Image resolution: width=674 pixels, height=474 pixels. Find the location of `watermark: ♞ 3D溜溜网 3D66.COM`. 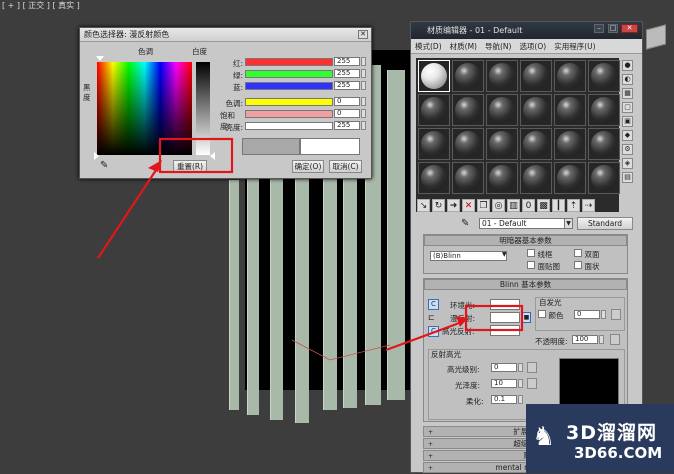

watermark: ♞ 3D溜溜网 3D66.COM is located at coordinates (600, 438).